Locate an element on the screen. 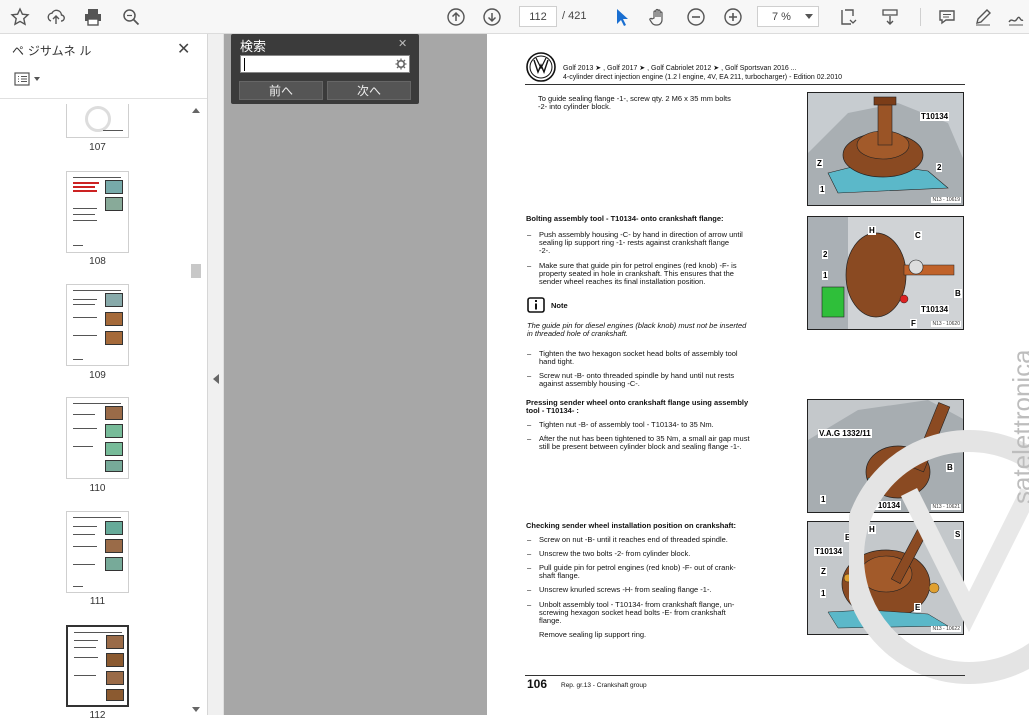  vw-logo-icon is located at coordinates (541, 67).